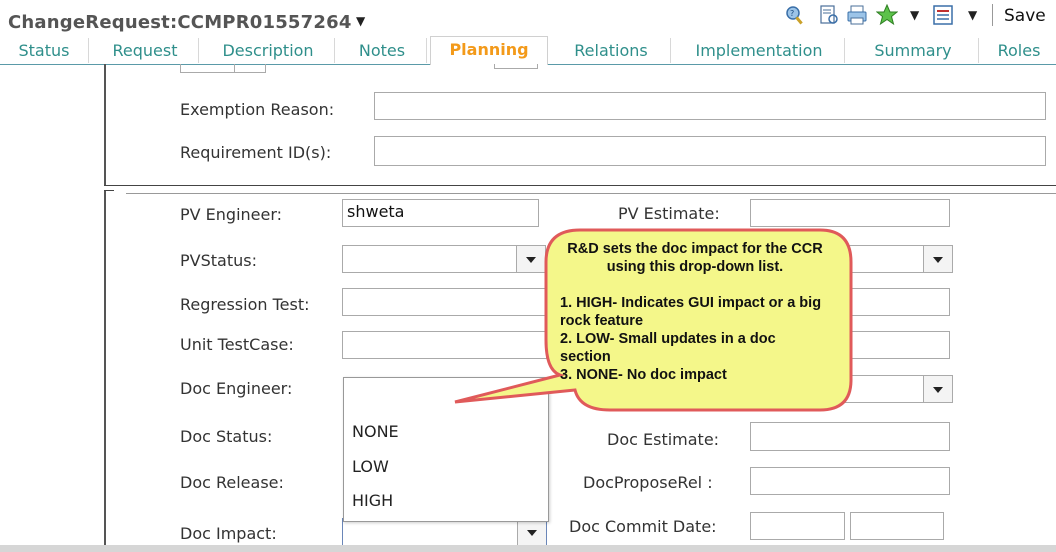 The width and height of the screenshot is (1056, 552). What do you see at coordinates (489, 50) in the screenshot?
I see `tab-planning: Planning` at bounding box center [489, 50].